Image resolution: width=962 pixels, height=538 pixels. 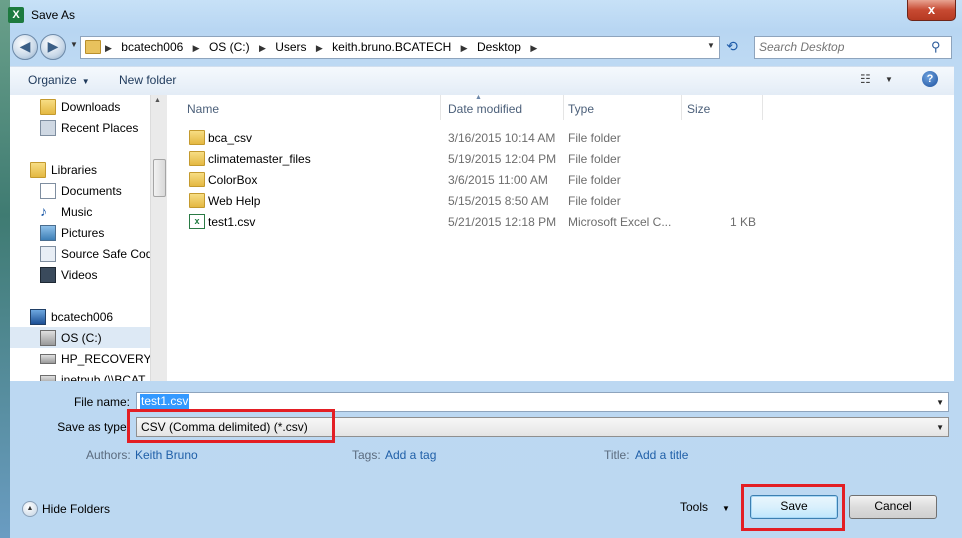 What do you see at coordinates (105, 254) in the screenshot?
I see `sidebar-item-label: Source Safe Code` at bounding box center [105, 254].